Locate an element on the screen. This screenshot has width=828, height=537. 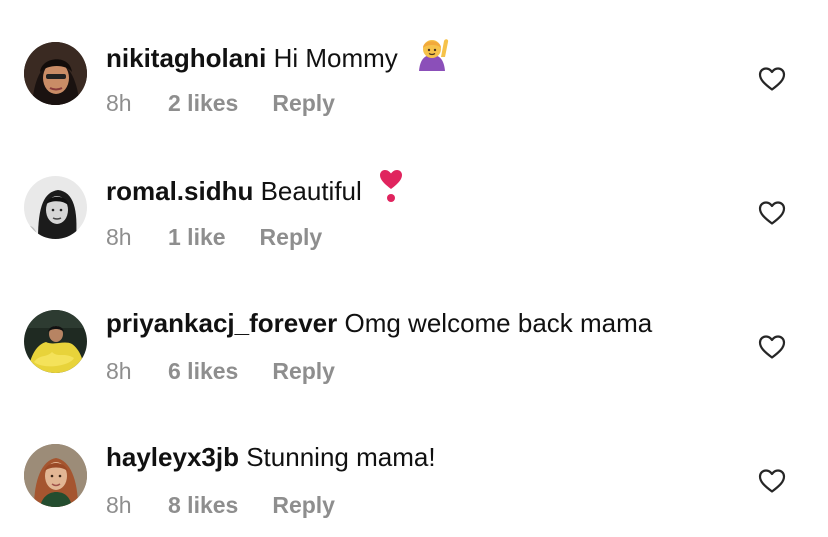
comment-line: priyankacj_forever Omg welcome back mama is located at coordinates (379, 323).